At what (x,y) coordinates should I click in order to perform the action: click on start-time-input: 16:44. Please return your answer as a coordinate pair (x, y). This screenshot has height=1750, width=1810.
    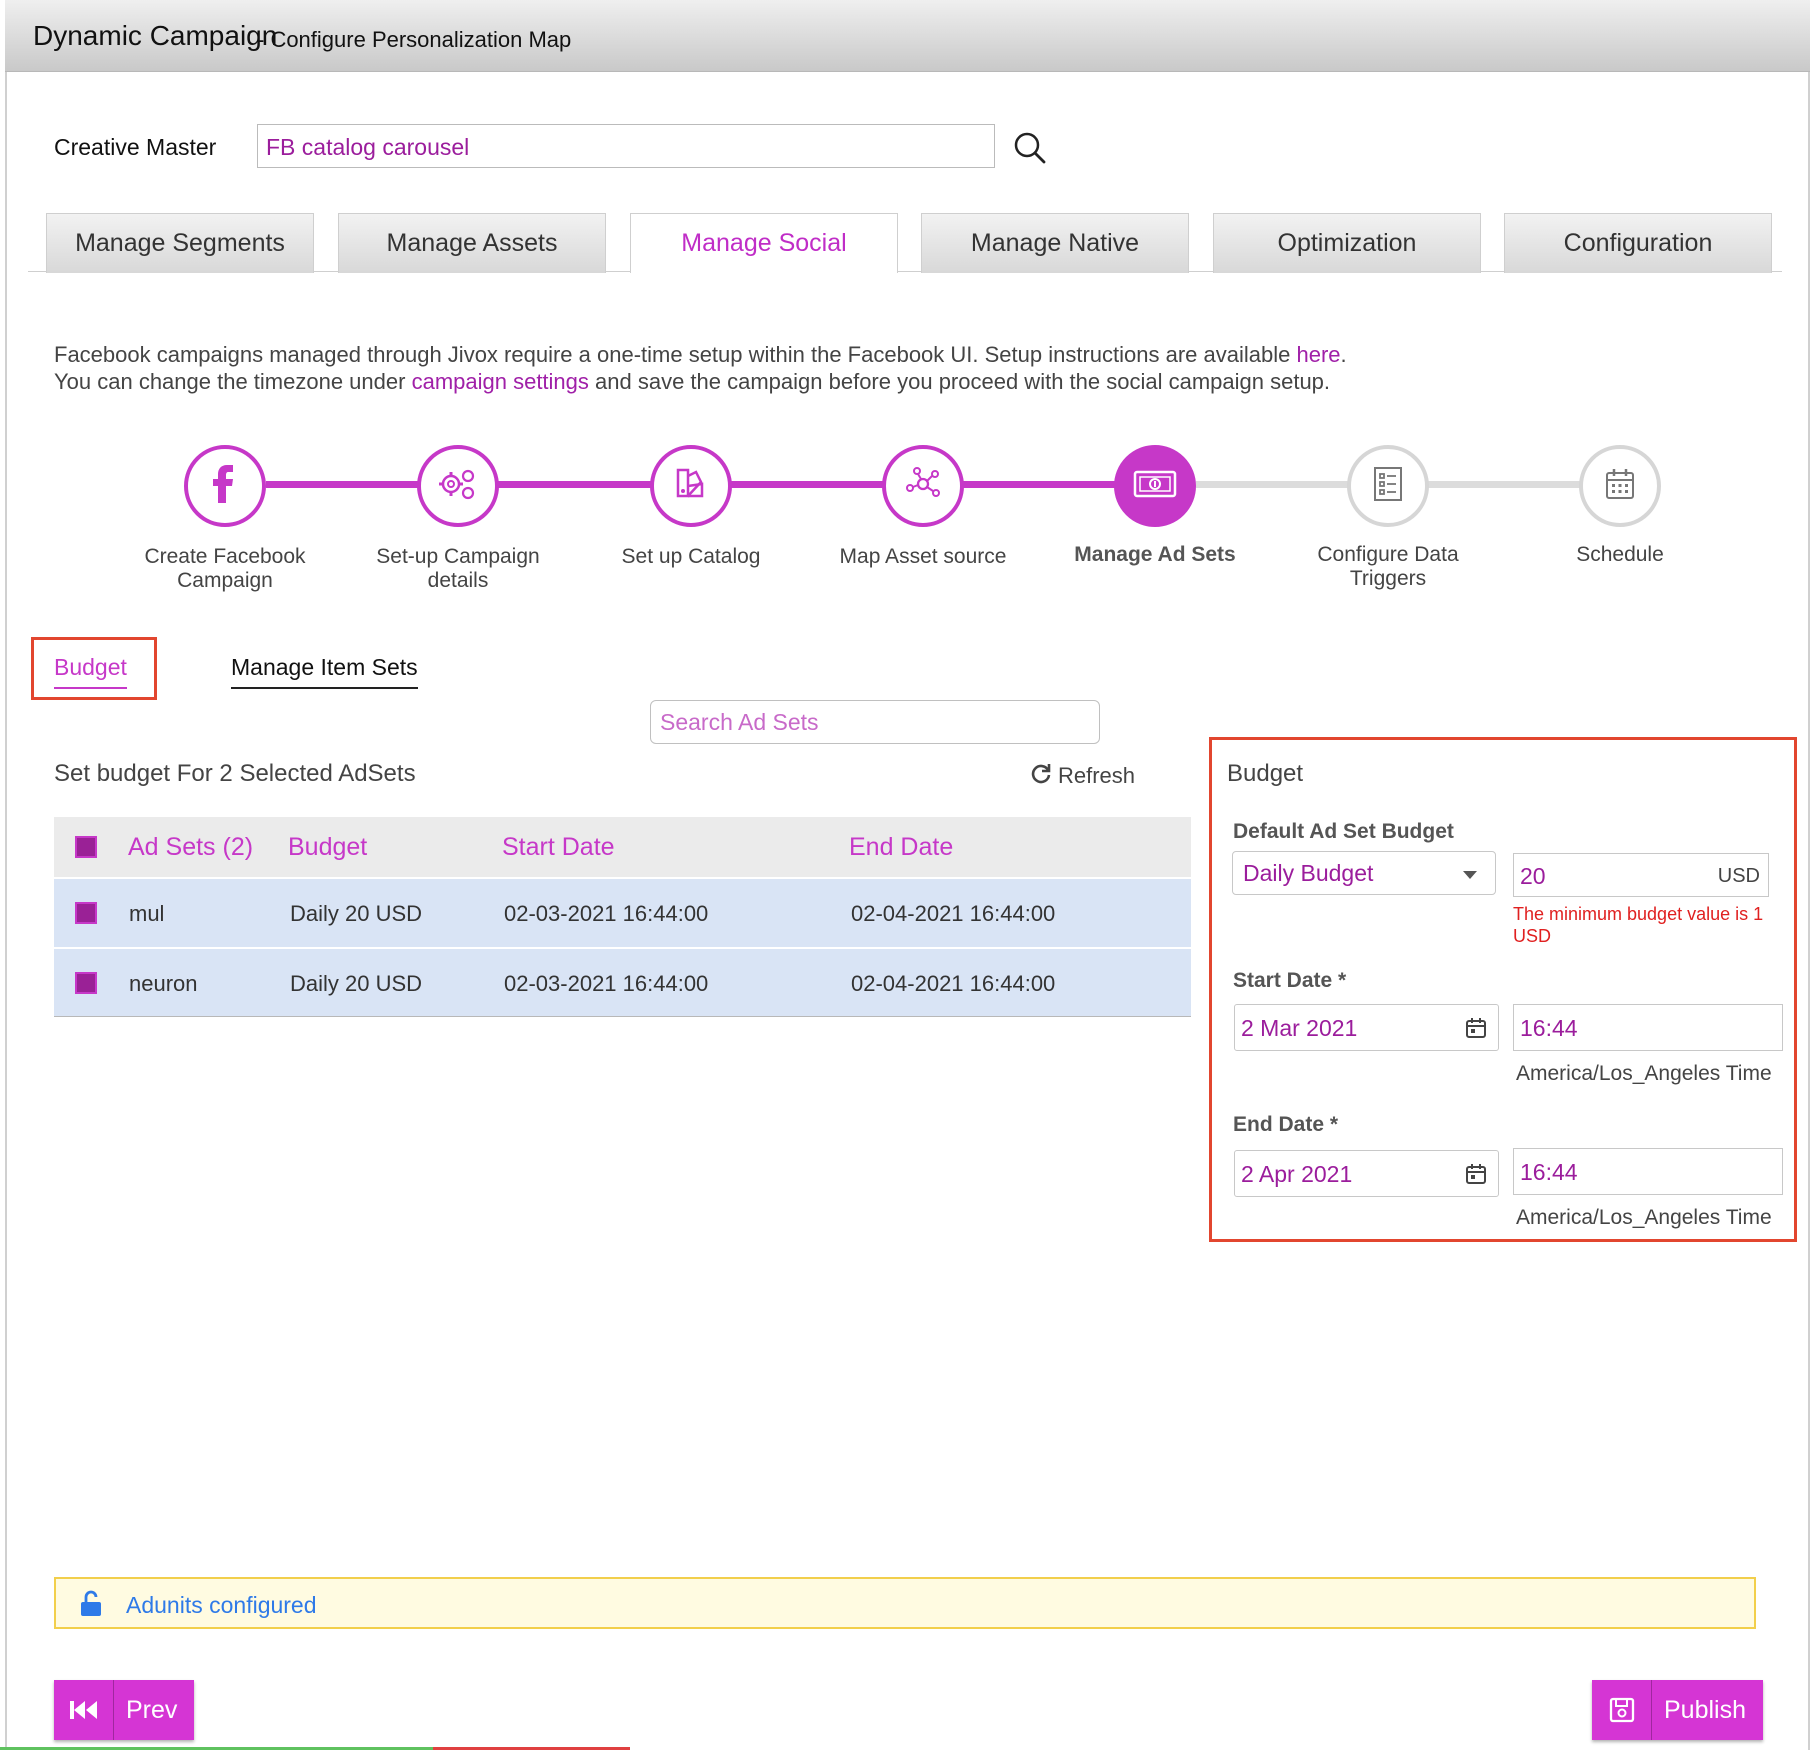
    Looking at the image, I should click on (1648, 1027).